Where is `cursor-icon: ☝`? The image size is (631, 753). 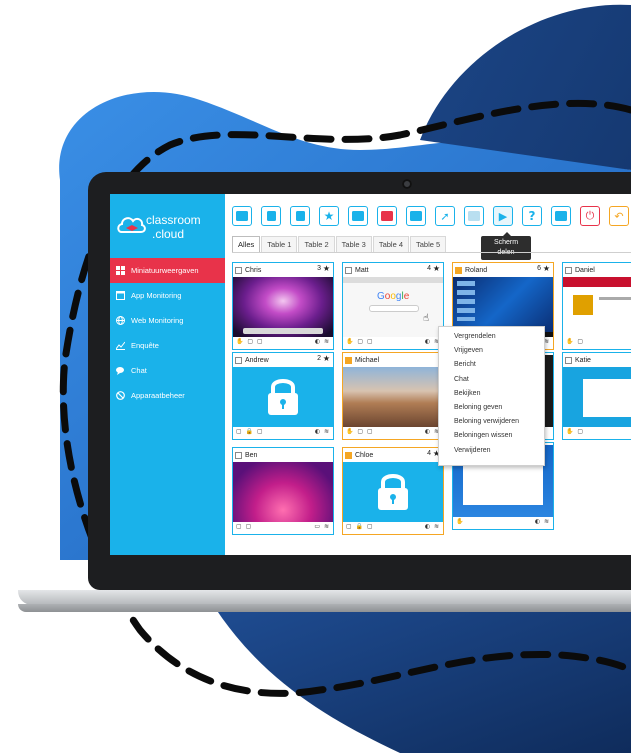 cursor-icon: ☝ is located at coordinates (426, 318).